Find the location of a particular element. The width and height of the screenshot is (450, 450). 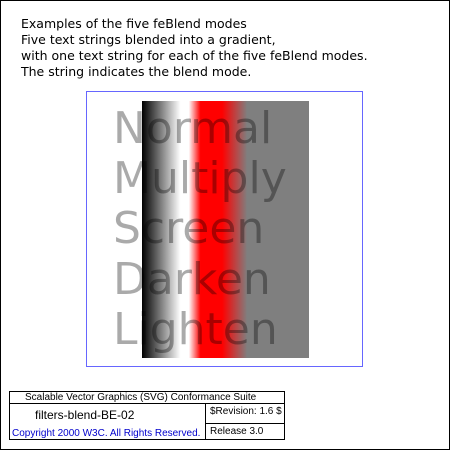

blend-word-normal: Normal is located at coordinates (193, 128).